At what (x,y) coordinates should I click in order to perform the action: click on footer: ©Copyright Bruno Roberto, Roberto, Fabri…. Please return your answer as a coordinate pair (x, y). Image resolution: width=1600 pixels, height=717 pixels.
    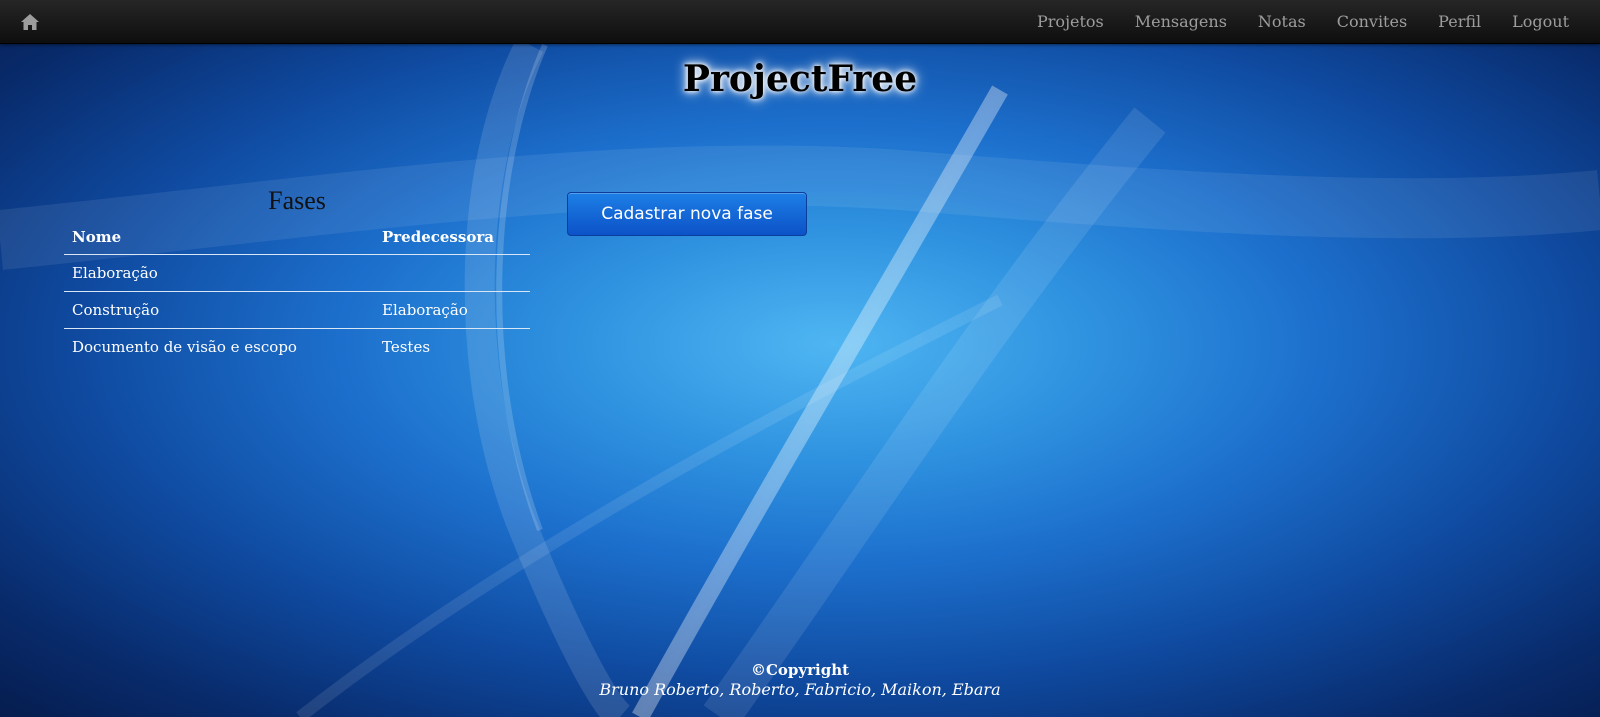
    Looking at the image, I should click on (800, 680).